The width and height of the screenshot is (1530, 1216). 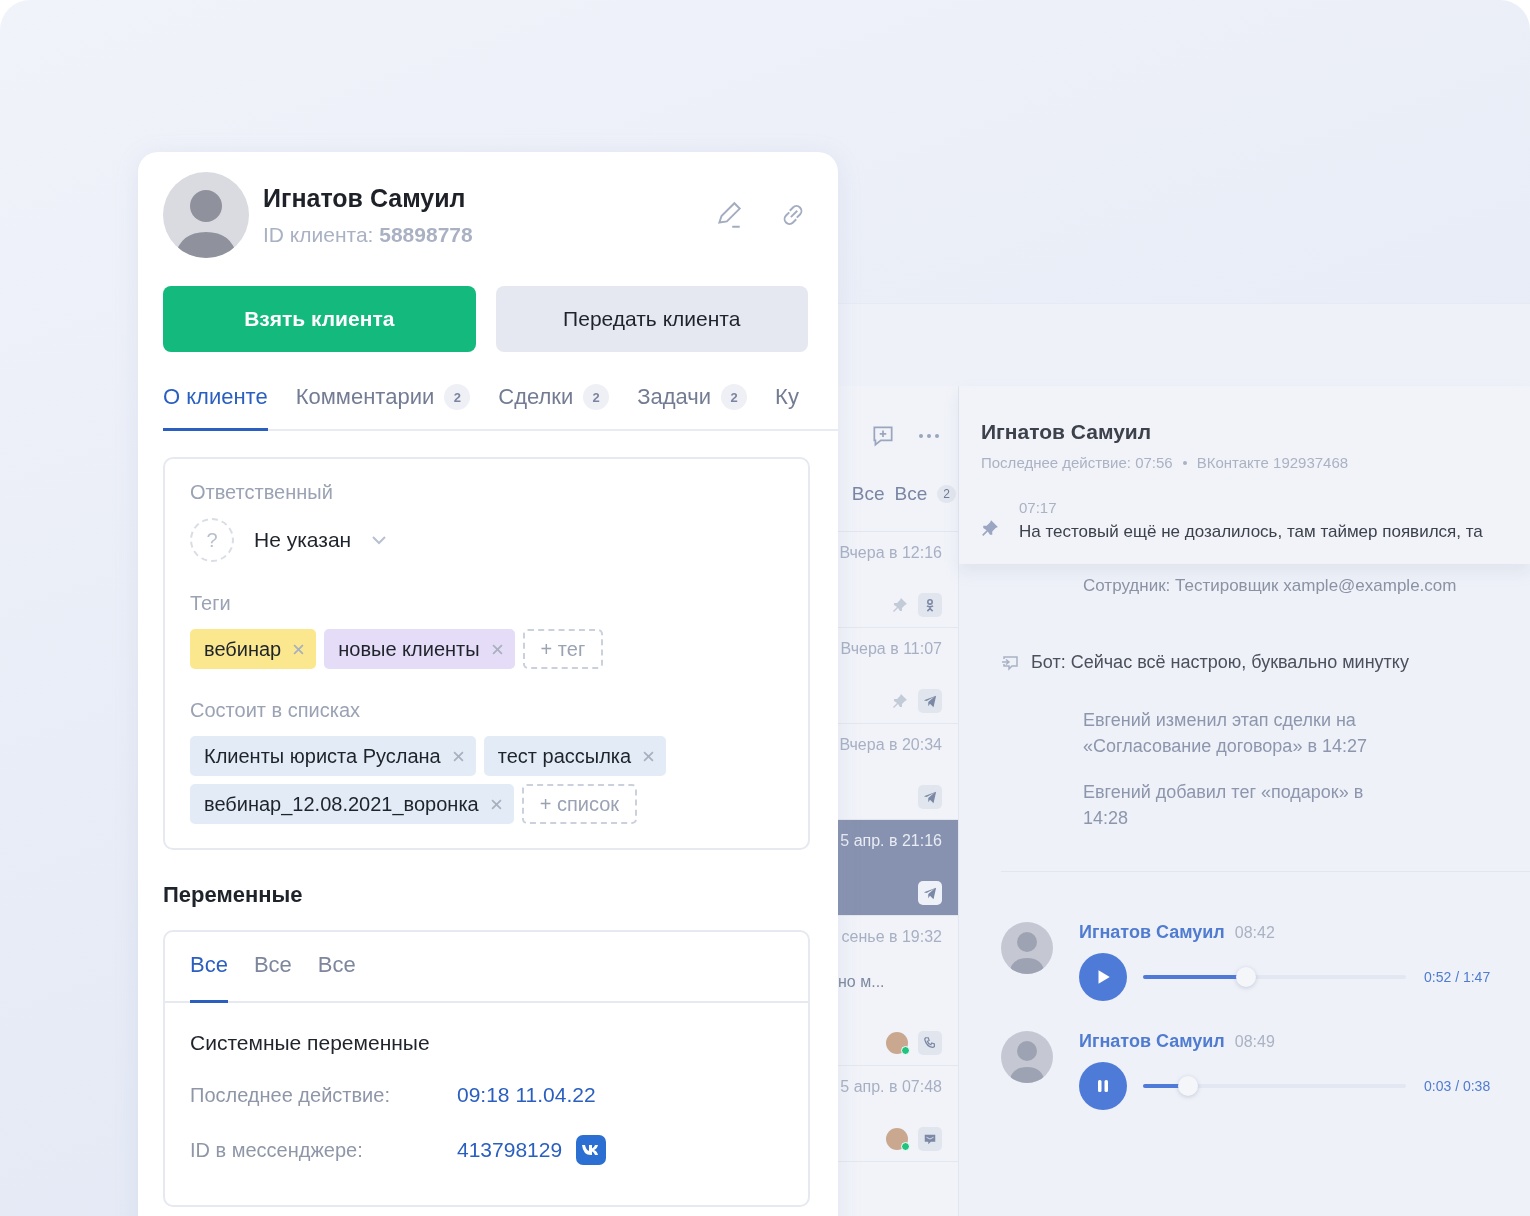 I want to click on list-chip: Клиенты юриста Руслана, so click(x=333, y=756).